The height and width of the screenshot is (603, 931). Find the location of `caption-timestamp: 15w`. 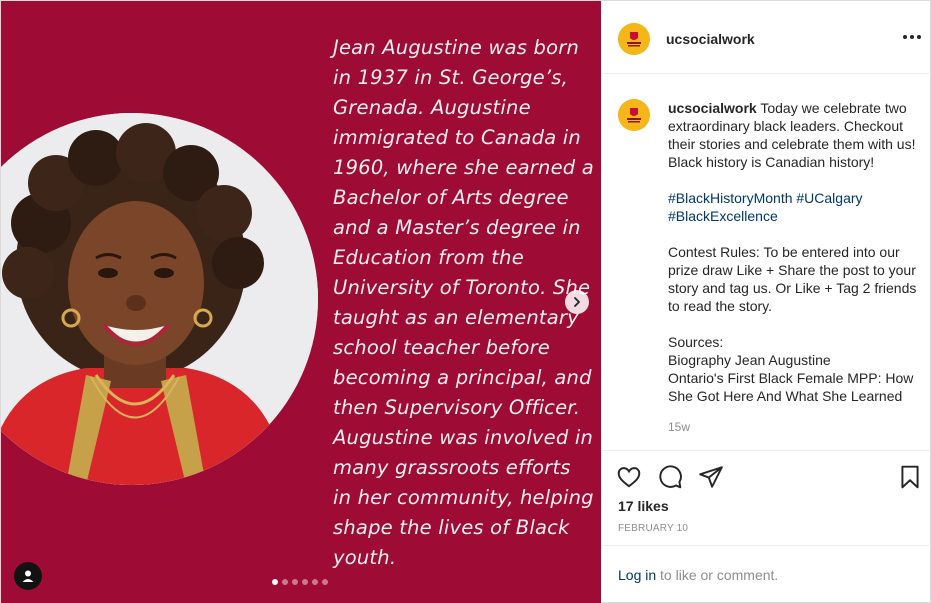

caption-timestamp: 15w is located at coordinates (679, 427).